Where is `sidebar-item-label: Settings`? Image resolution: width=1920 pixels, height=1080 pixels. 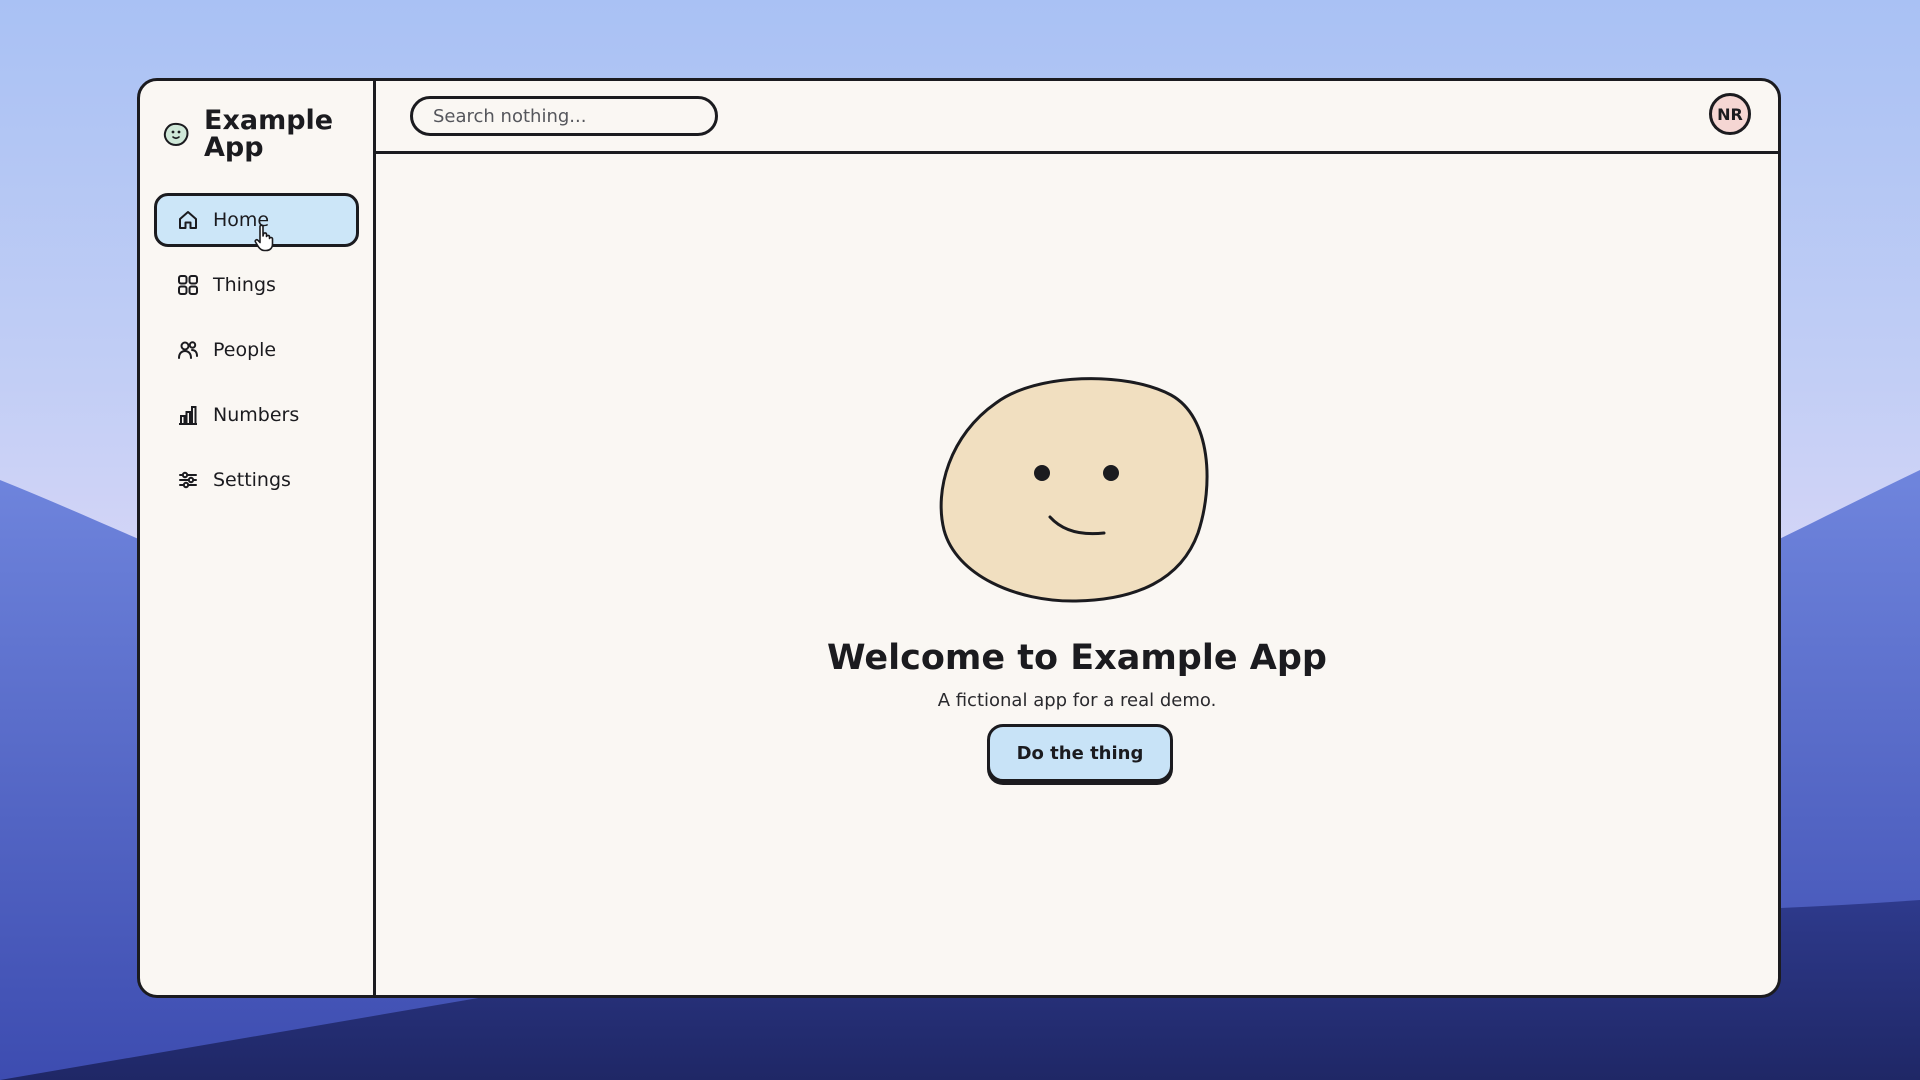
sidebar-item-label: Settings is located at coordinates (252, 480).